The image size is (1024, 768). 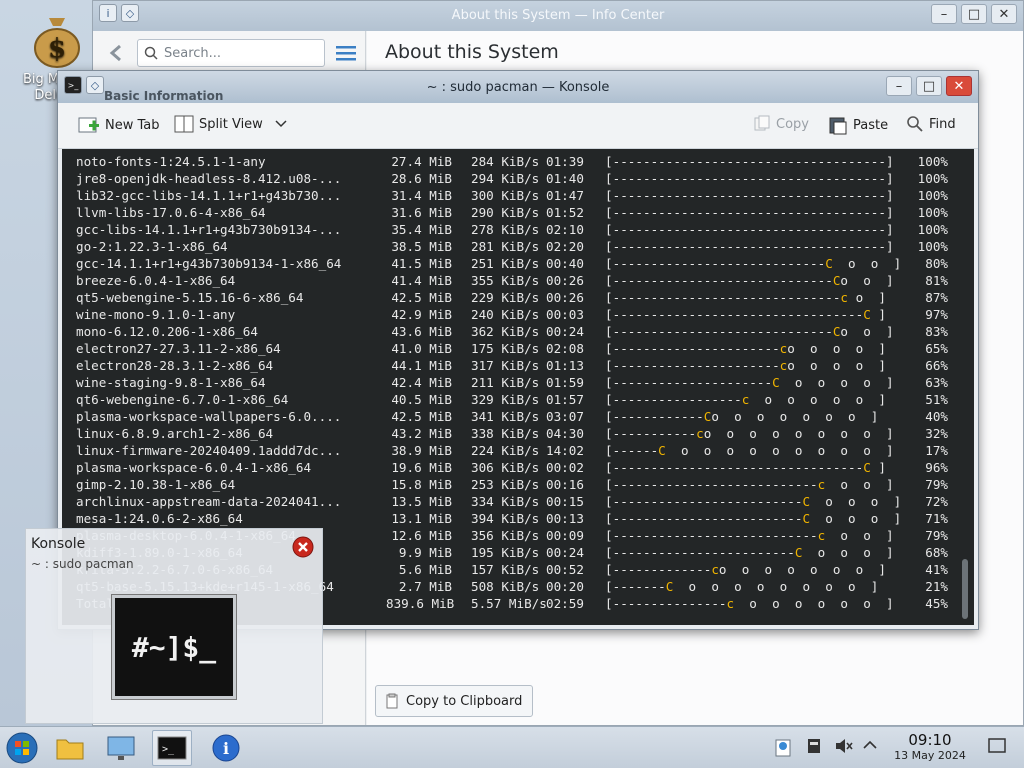 What do you see at coordinates (745, 314) in the screenshot?
I see `terminal-bar: [---------------------------------C ]` at bounding box center [745, 314].